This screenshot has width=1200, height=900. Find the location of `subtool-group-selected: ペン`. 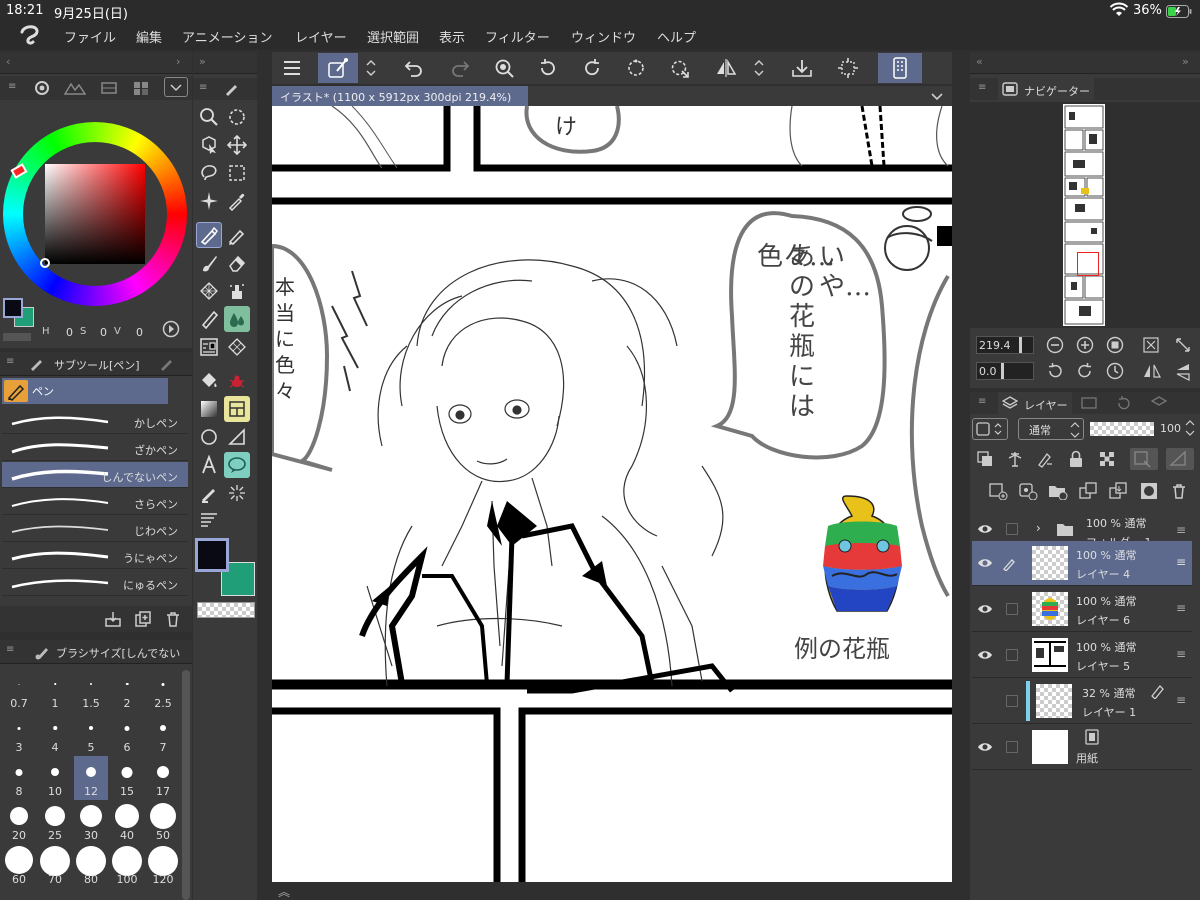

subtool-group-selected: ペン is located at coordinates (85, 391).